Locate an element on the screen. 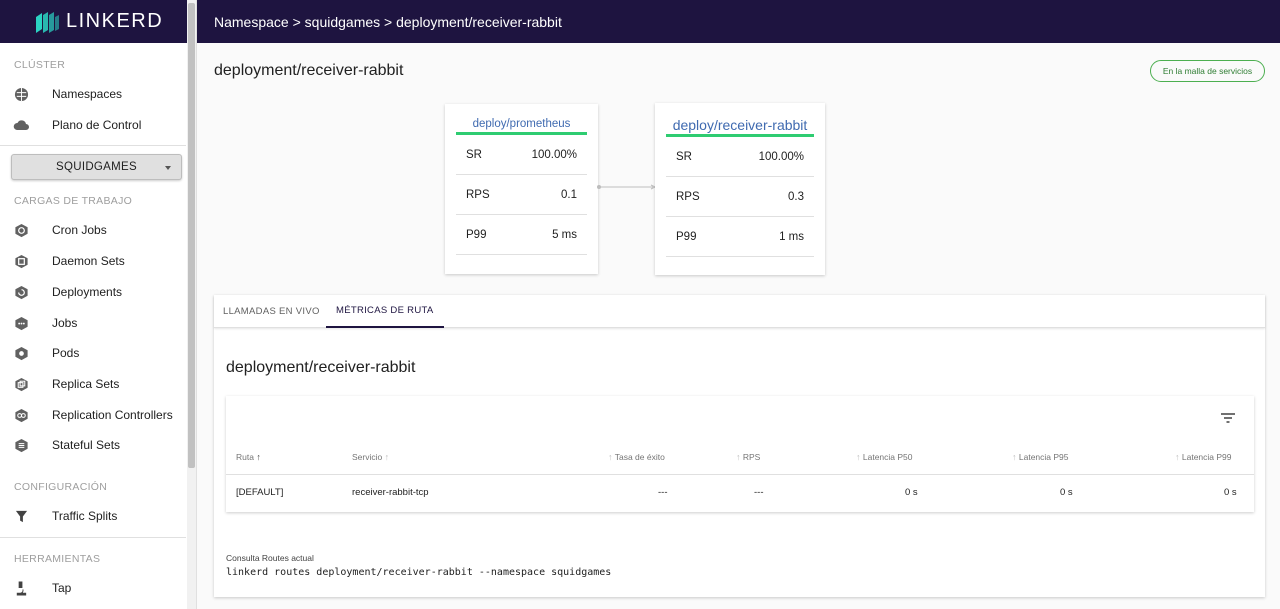 The image size is (1280, 609). workloads-section-title: CARGAS DE TRABAJO is located at coordinates (73, 201).